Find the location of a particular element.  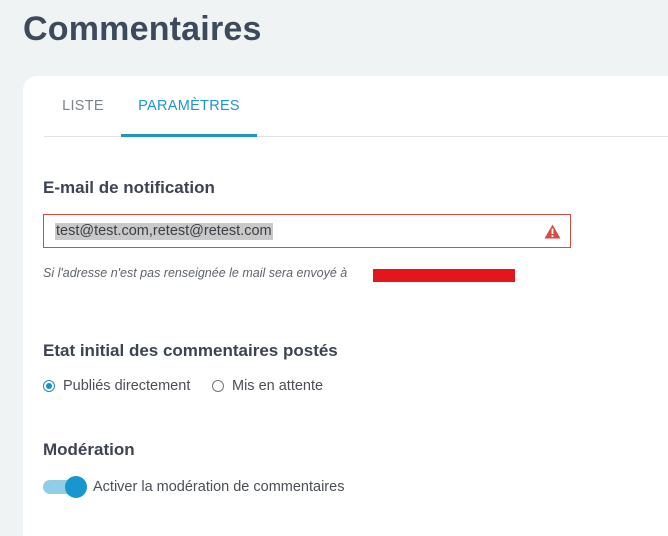

tab-liste: LISTE is located at coordinates (83, 106).